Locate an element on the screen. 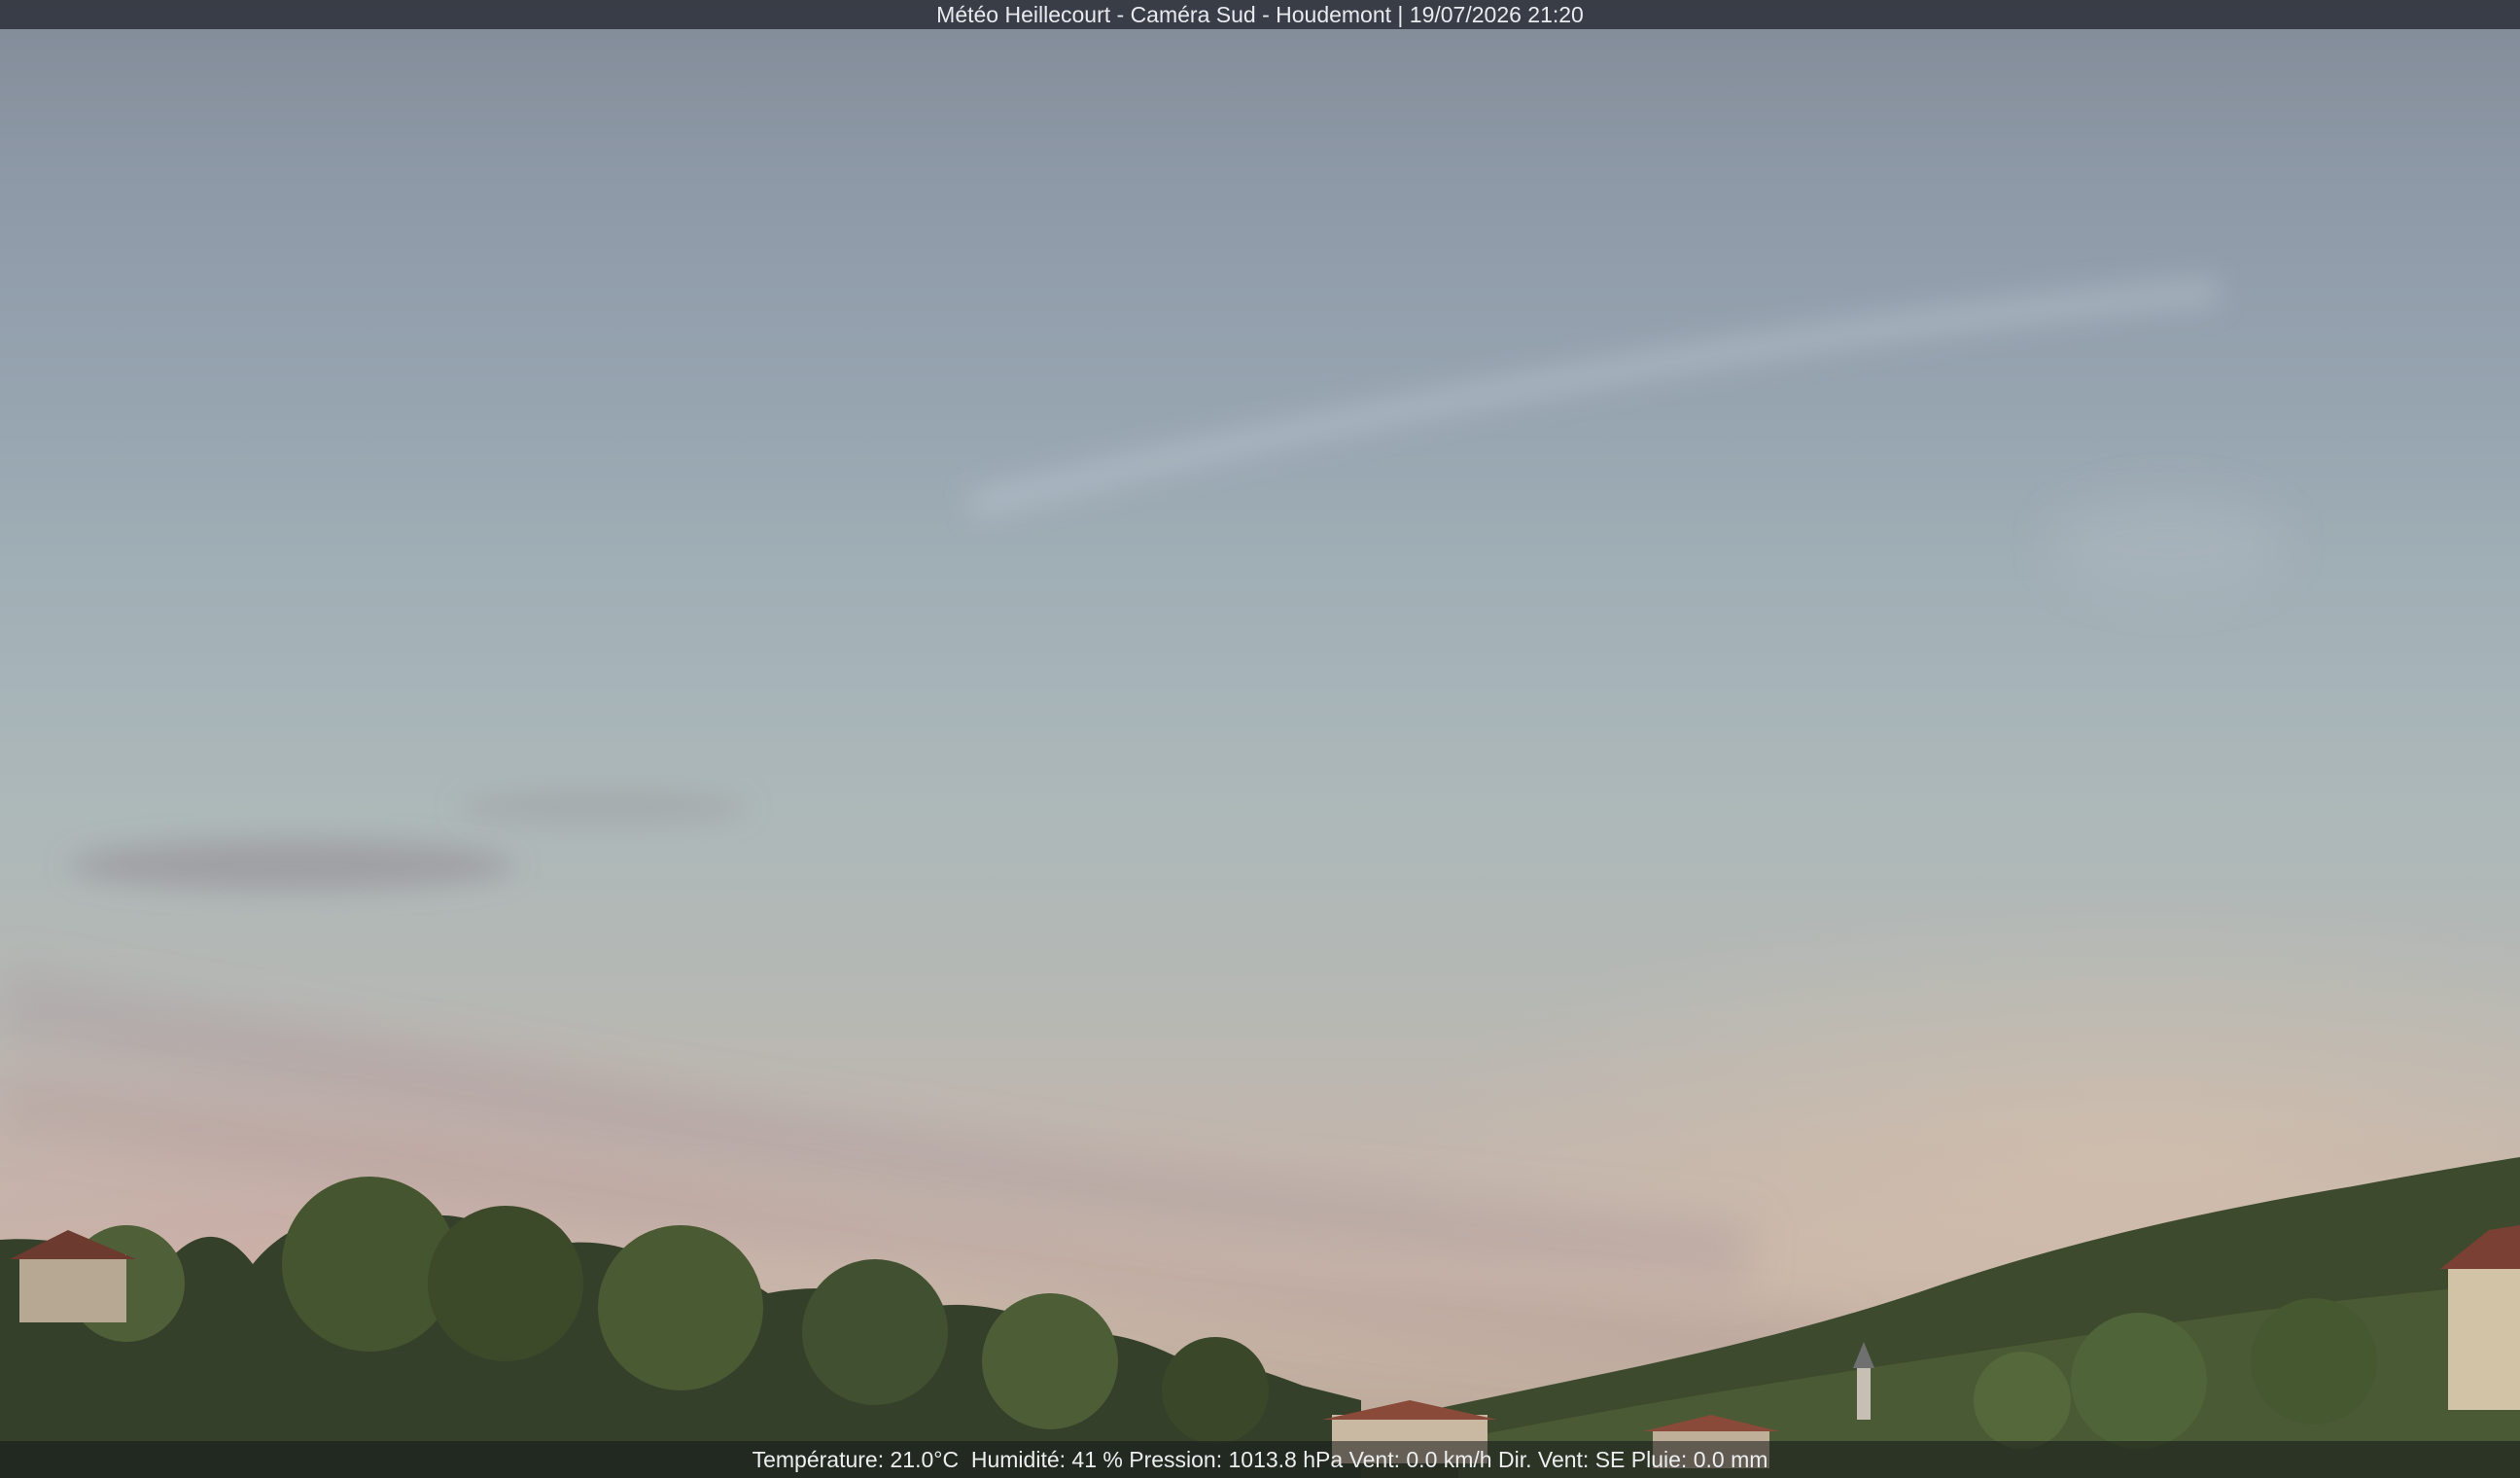 This screenshot has height=1478, width=2520. church-tower is located at coordinates (1864, 1393).